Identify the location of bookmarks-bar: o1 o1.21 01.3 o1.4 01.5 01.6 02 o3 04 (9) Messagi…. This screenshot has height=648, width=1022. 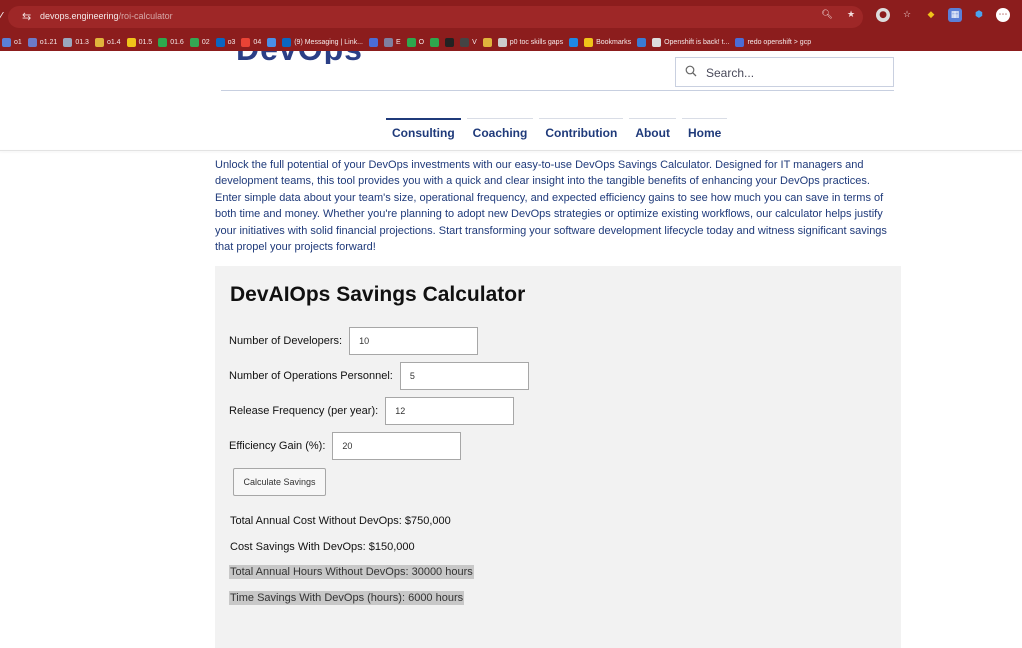
(511, 42).